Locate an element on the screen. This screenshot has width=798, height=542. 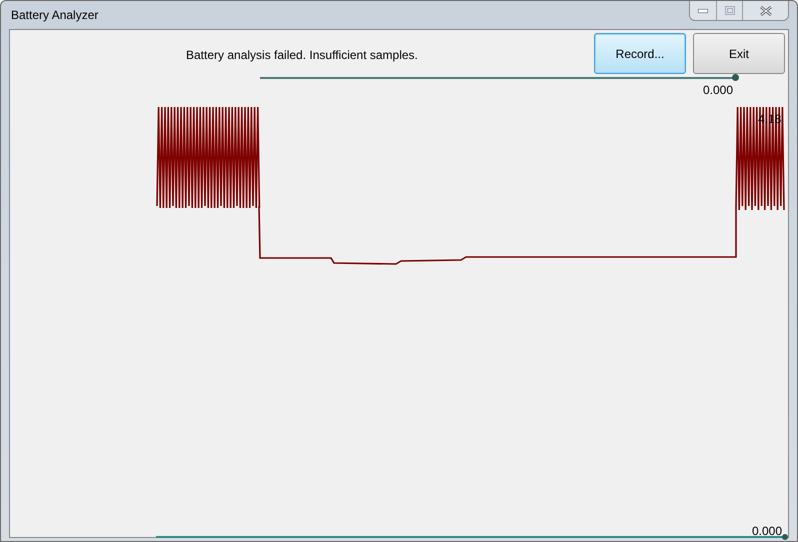
close-icon is located at coordinates (766, 11).